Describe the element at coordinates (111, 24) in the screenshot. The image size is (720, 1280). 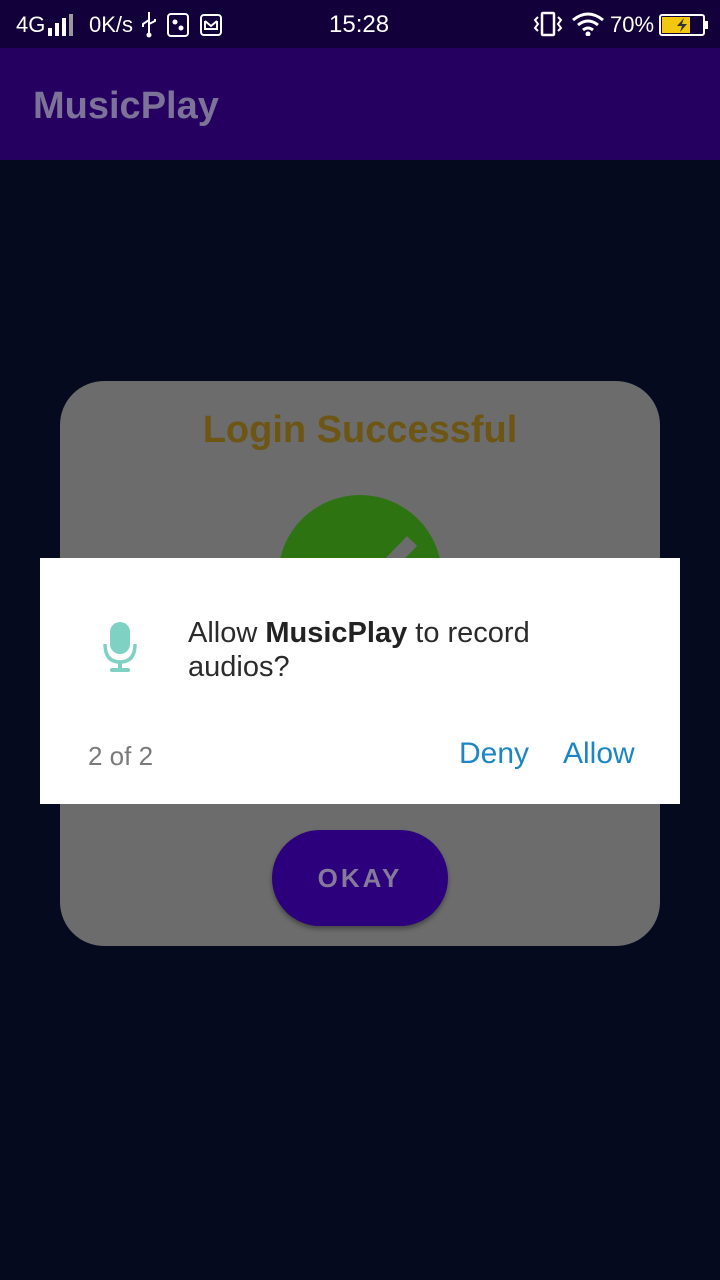
I see `network-speed: 0K/s` at that location.